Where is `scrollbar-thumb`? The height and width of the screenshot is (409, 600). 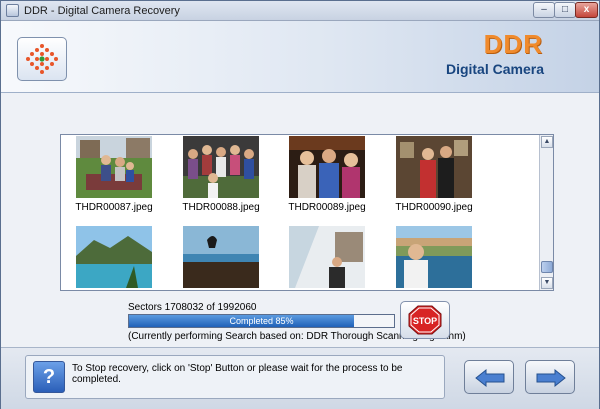 scrollbar-thumb is located at coordinates (547, 267).